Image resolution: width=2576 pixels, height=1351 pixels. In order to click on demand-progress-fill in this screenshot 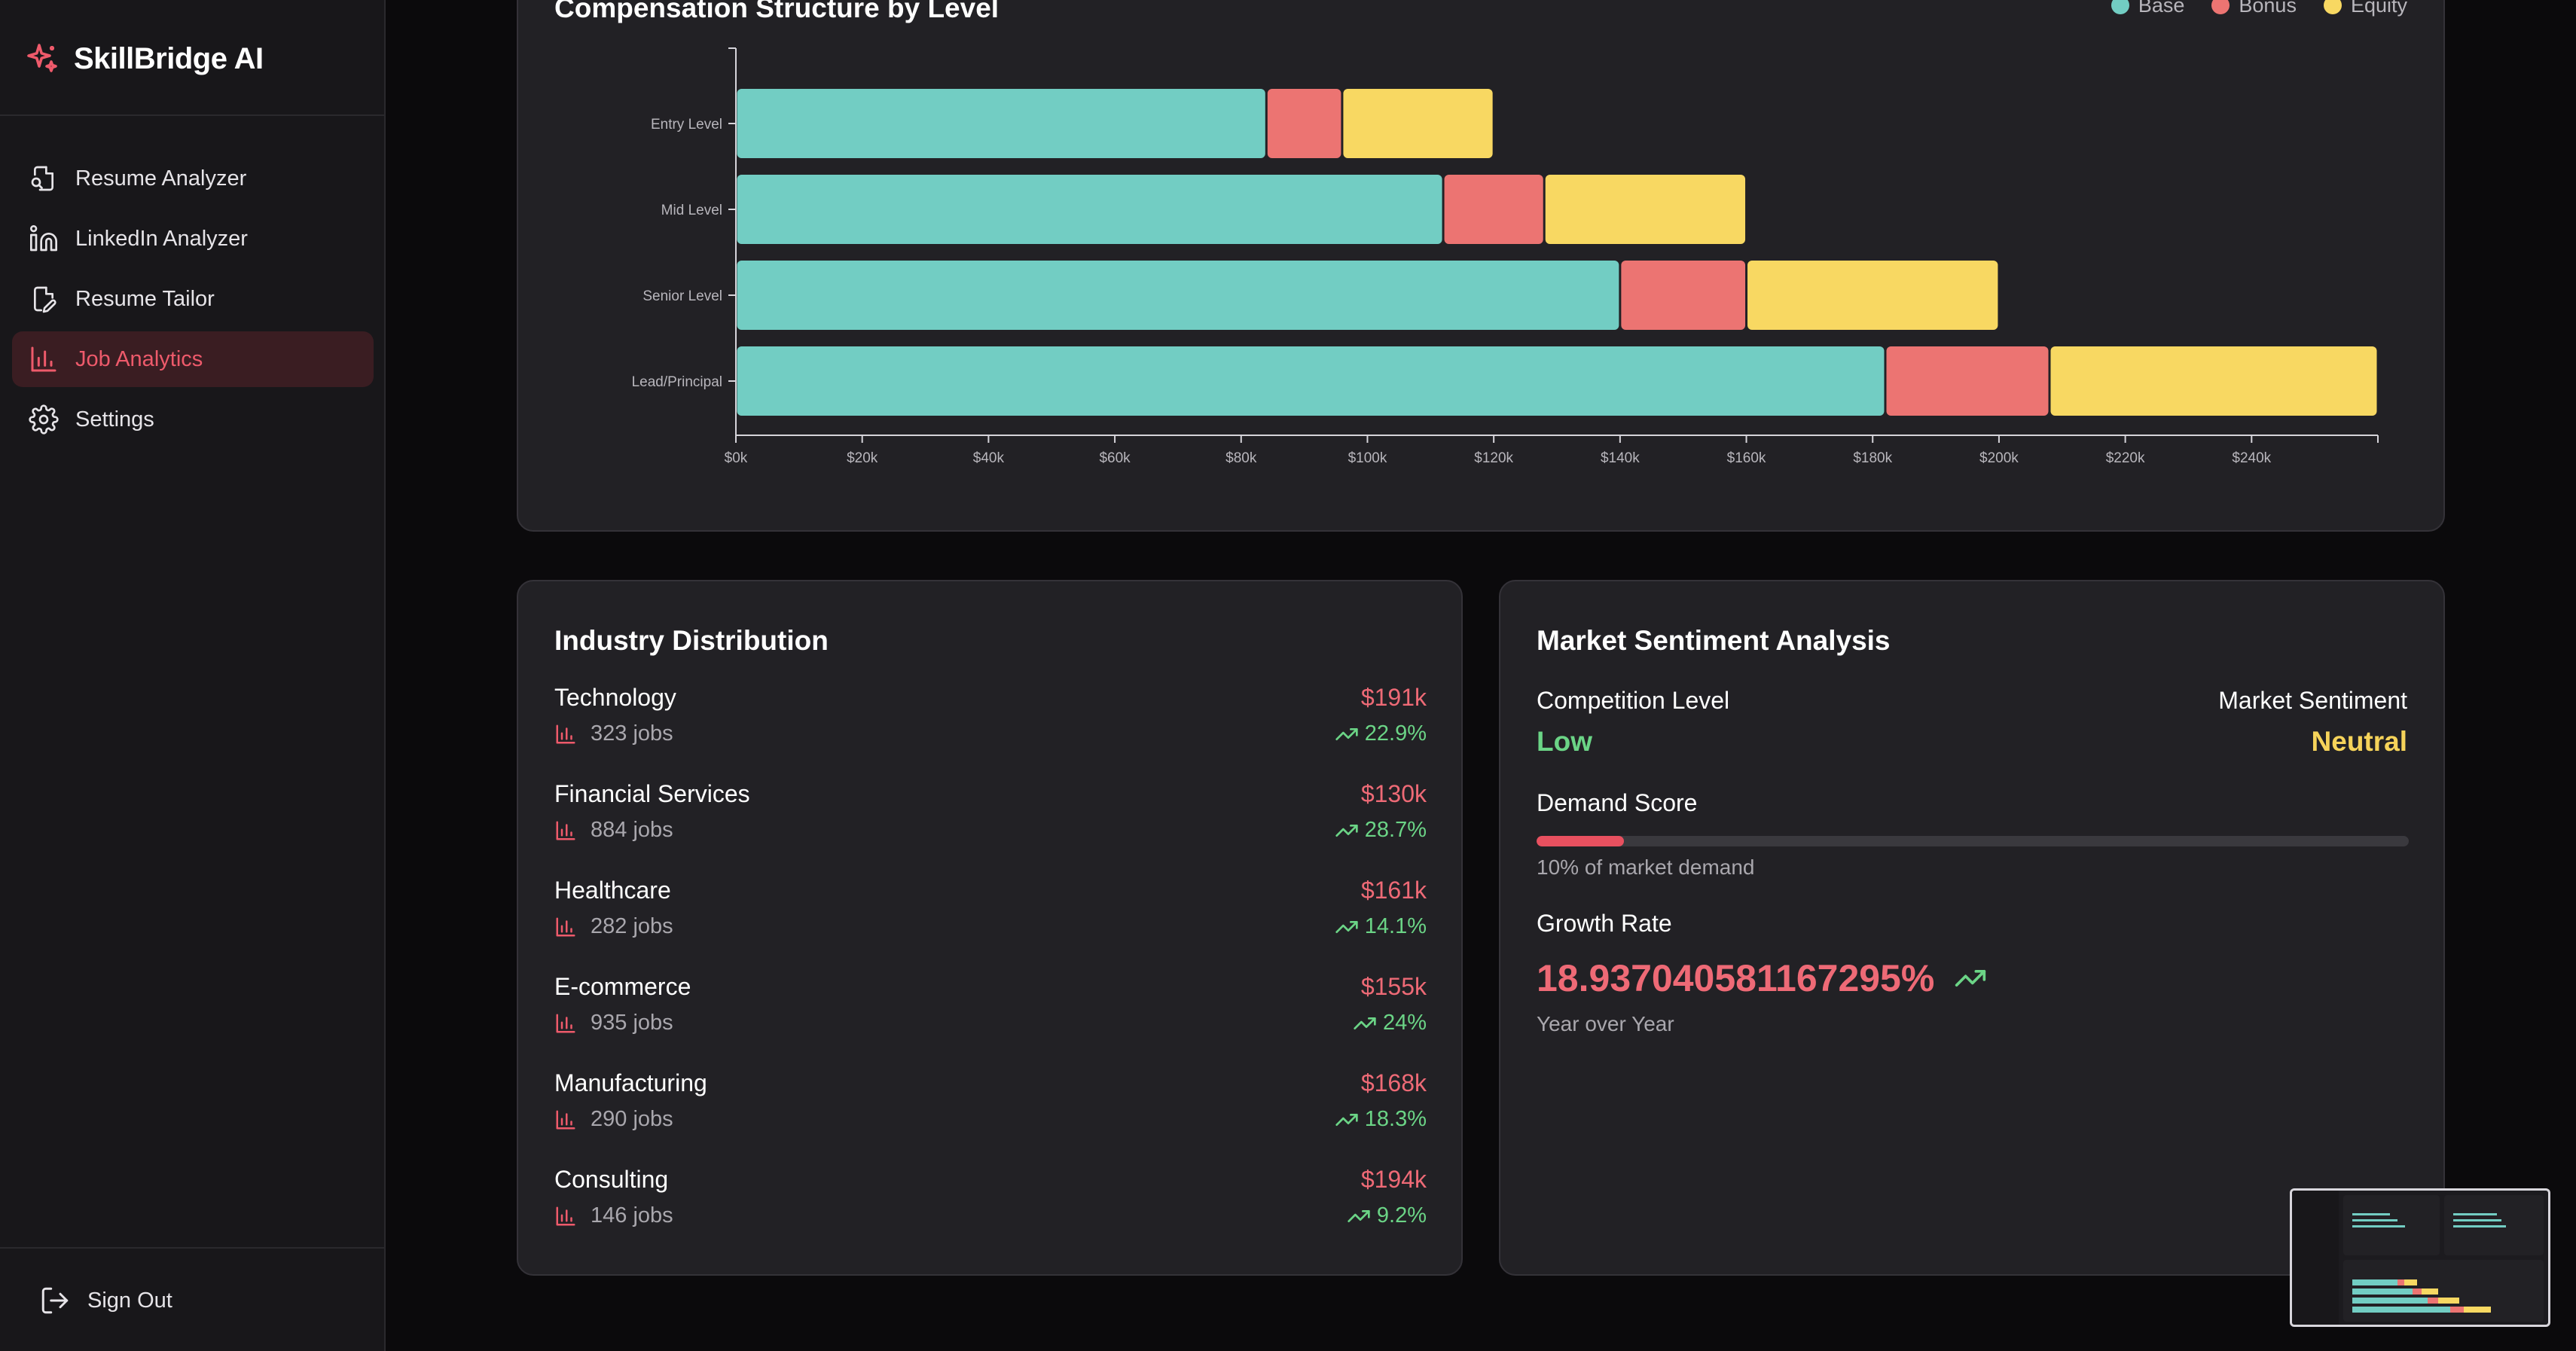, I will do `click(1581, 841)`.